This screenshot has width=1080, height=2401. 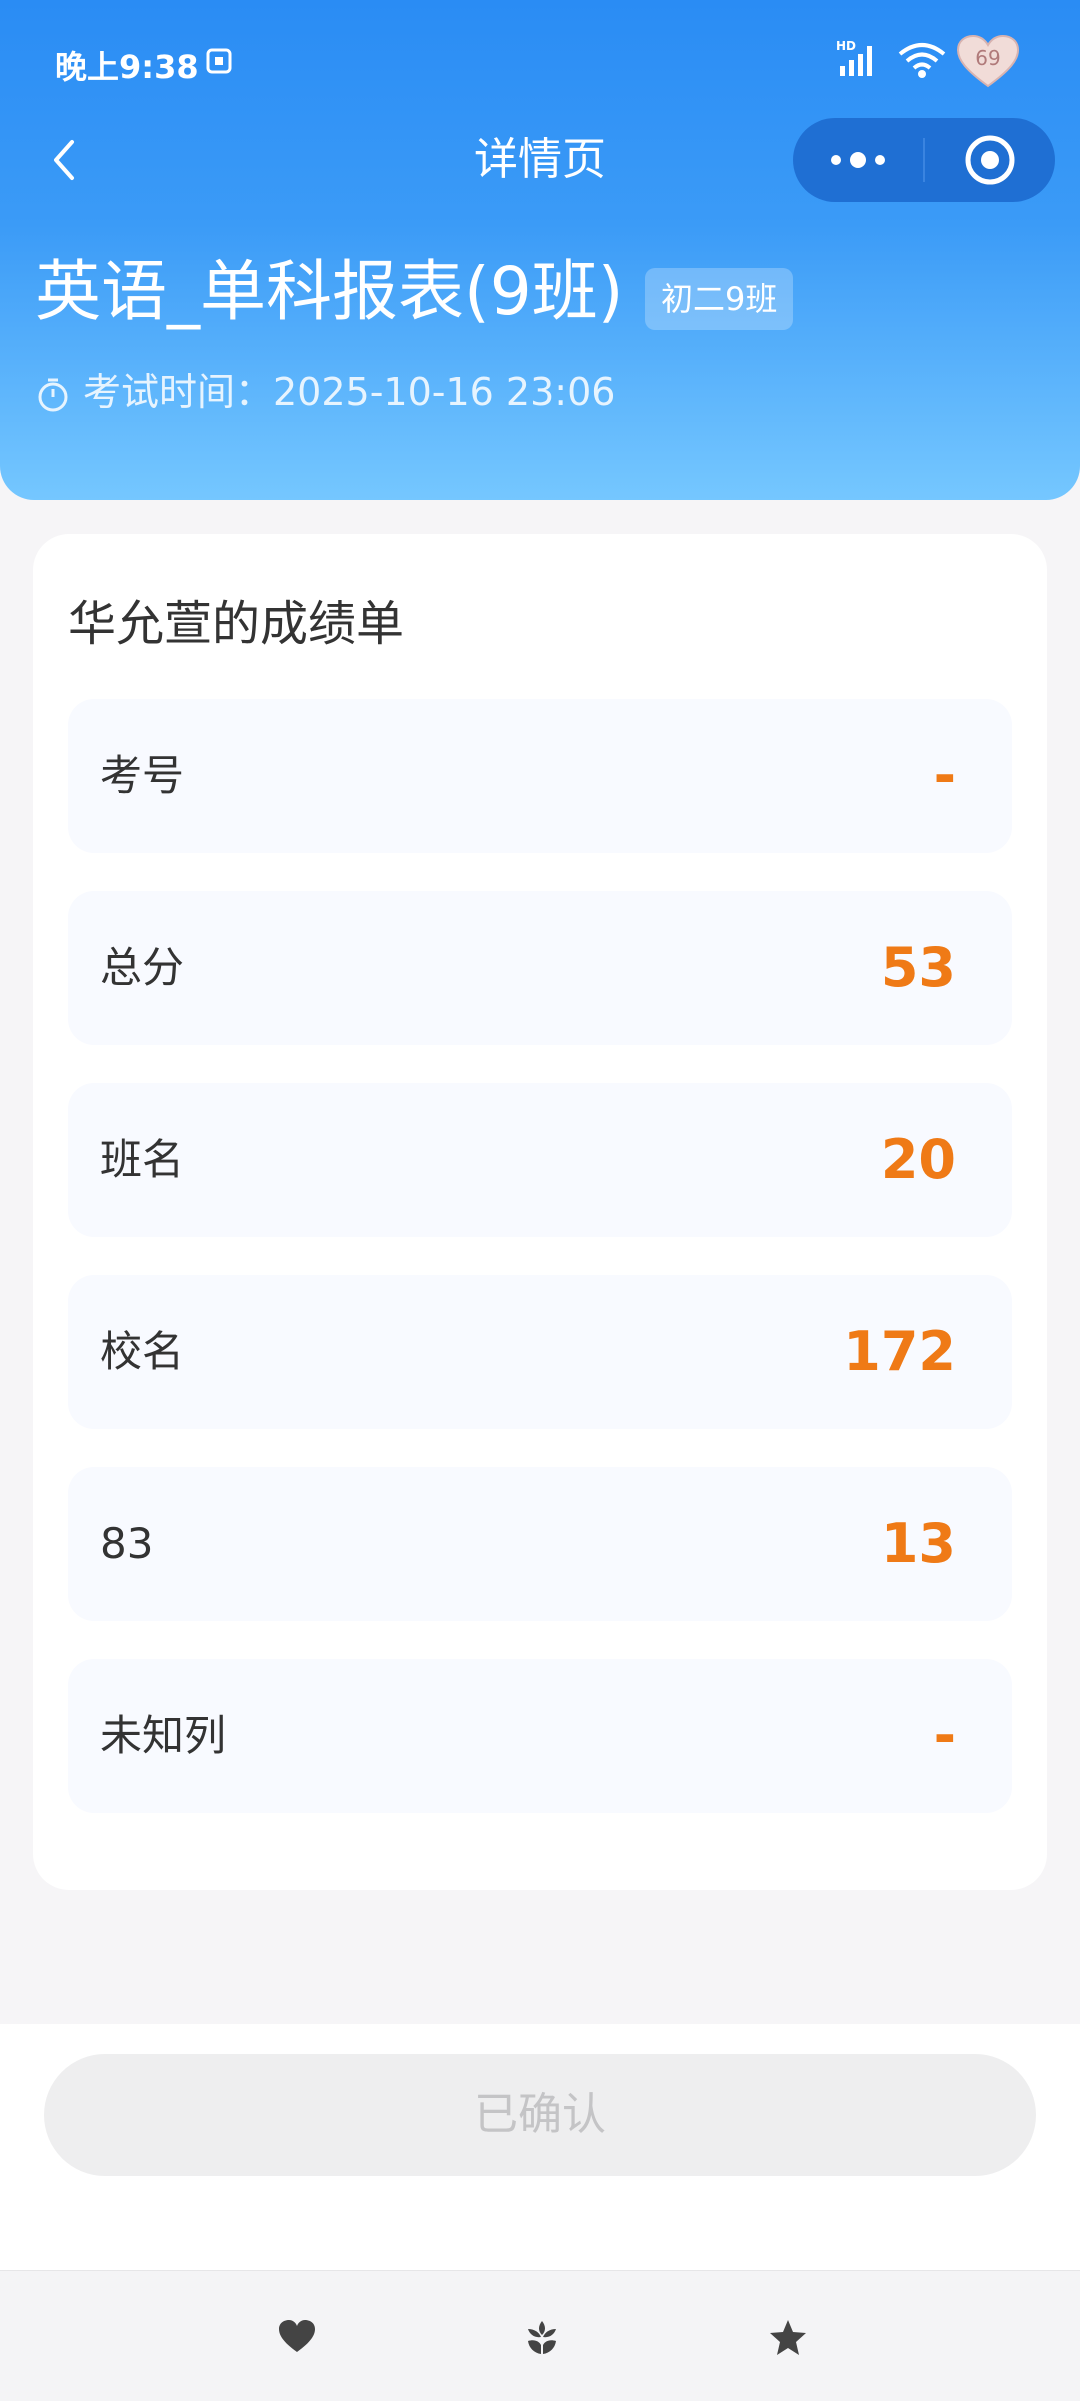 I want to click on flower-icon, so click(x=542, y=2337).